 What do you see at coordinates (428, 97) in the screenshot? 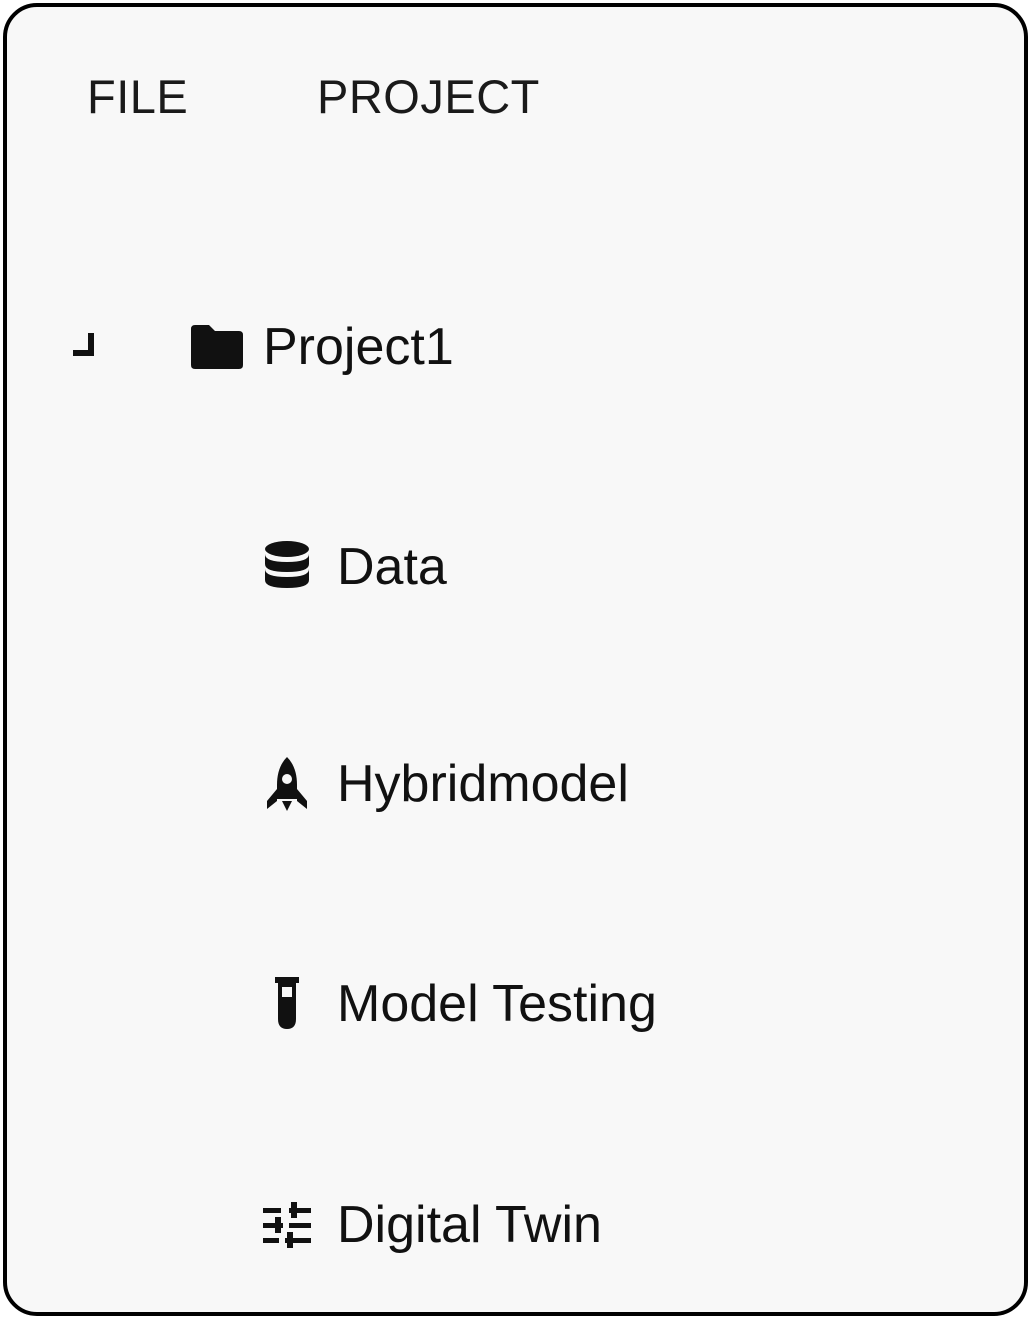
I see `project-menu: PROJECT` at bounding box center [428, 97].